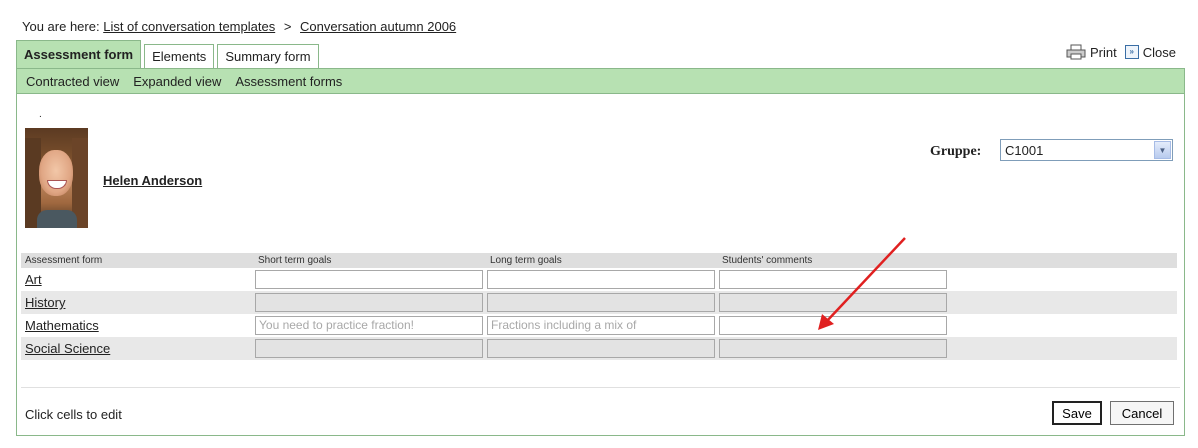 Image resolution: width=1198 pixels, height=448 pixels. Describe the element at coordinates (1077, 413) in the screenshot. I see `save-button: Save` at that location.